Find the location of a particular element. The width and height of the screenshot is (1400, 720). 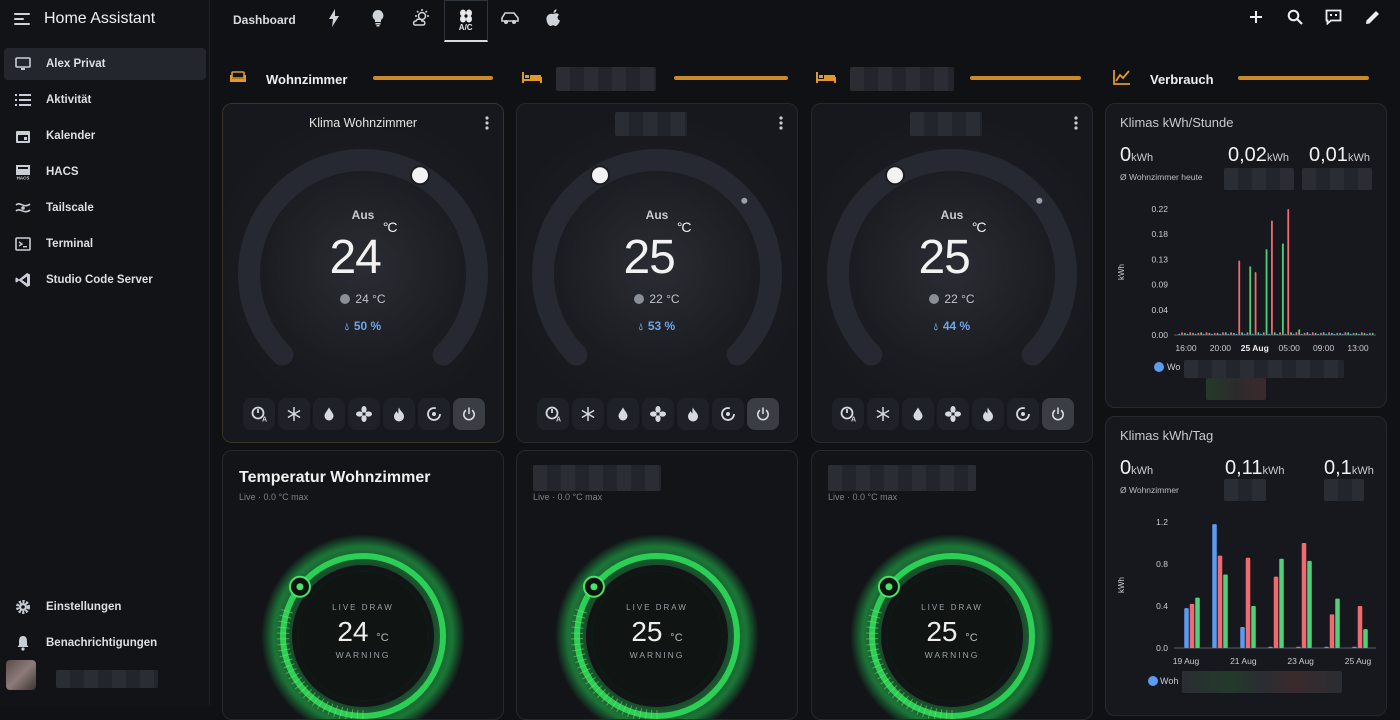

subtitle-redacted is located at coordinates (1259, 179).